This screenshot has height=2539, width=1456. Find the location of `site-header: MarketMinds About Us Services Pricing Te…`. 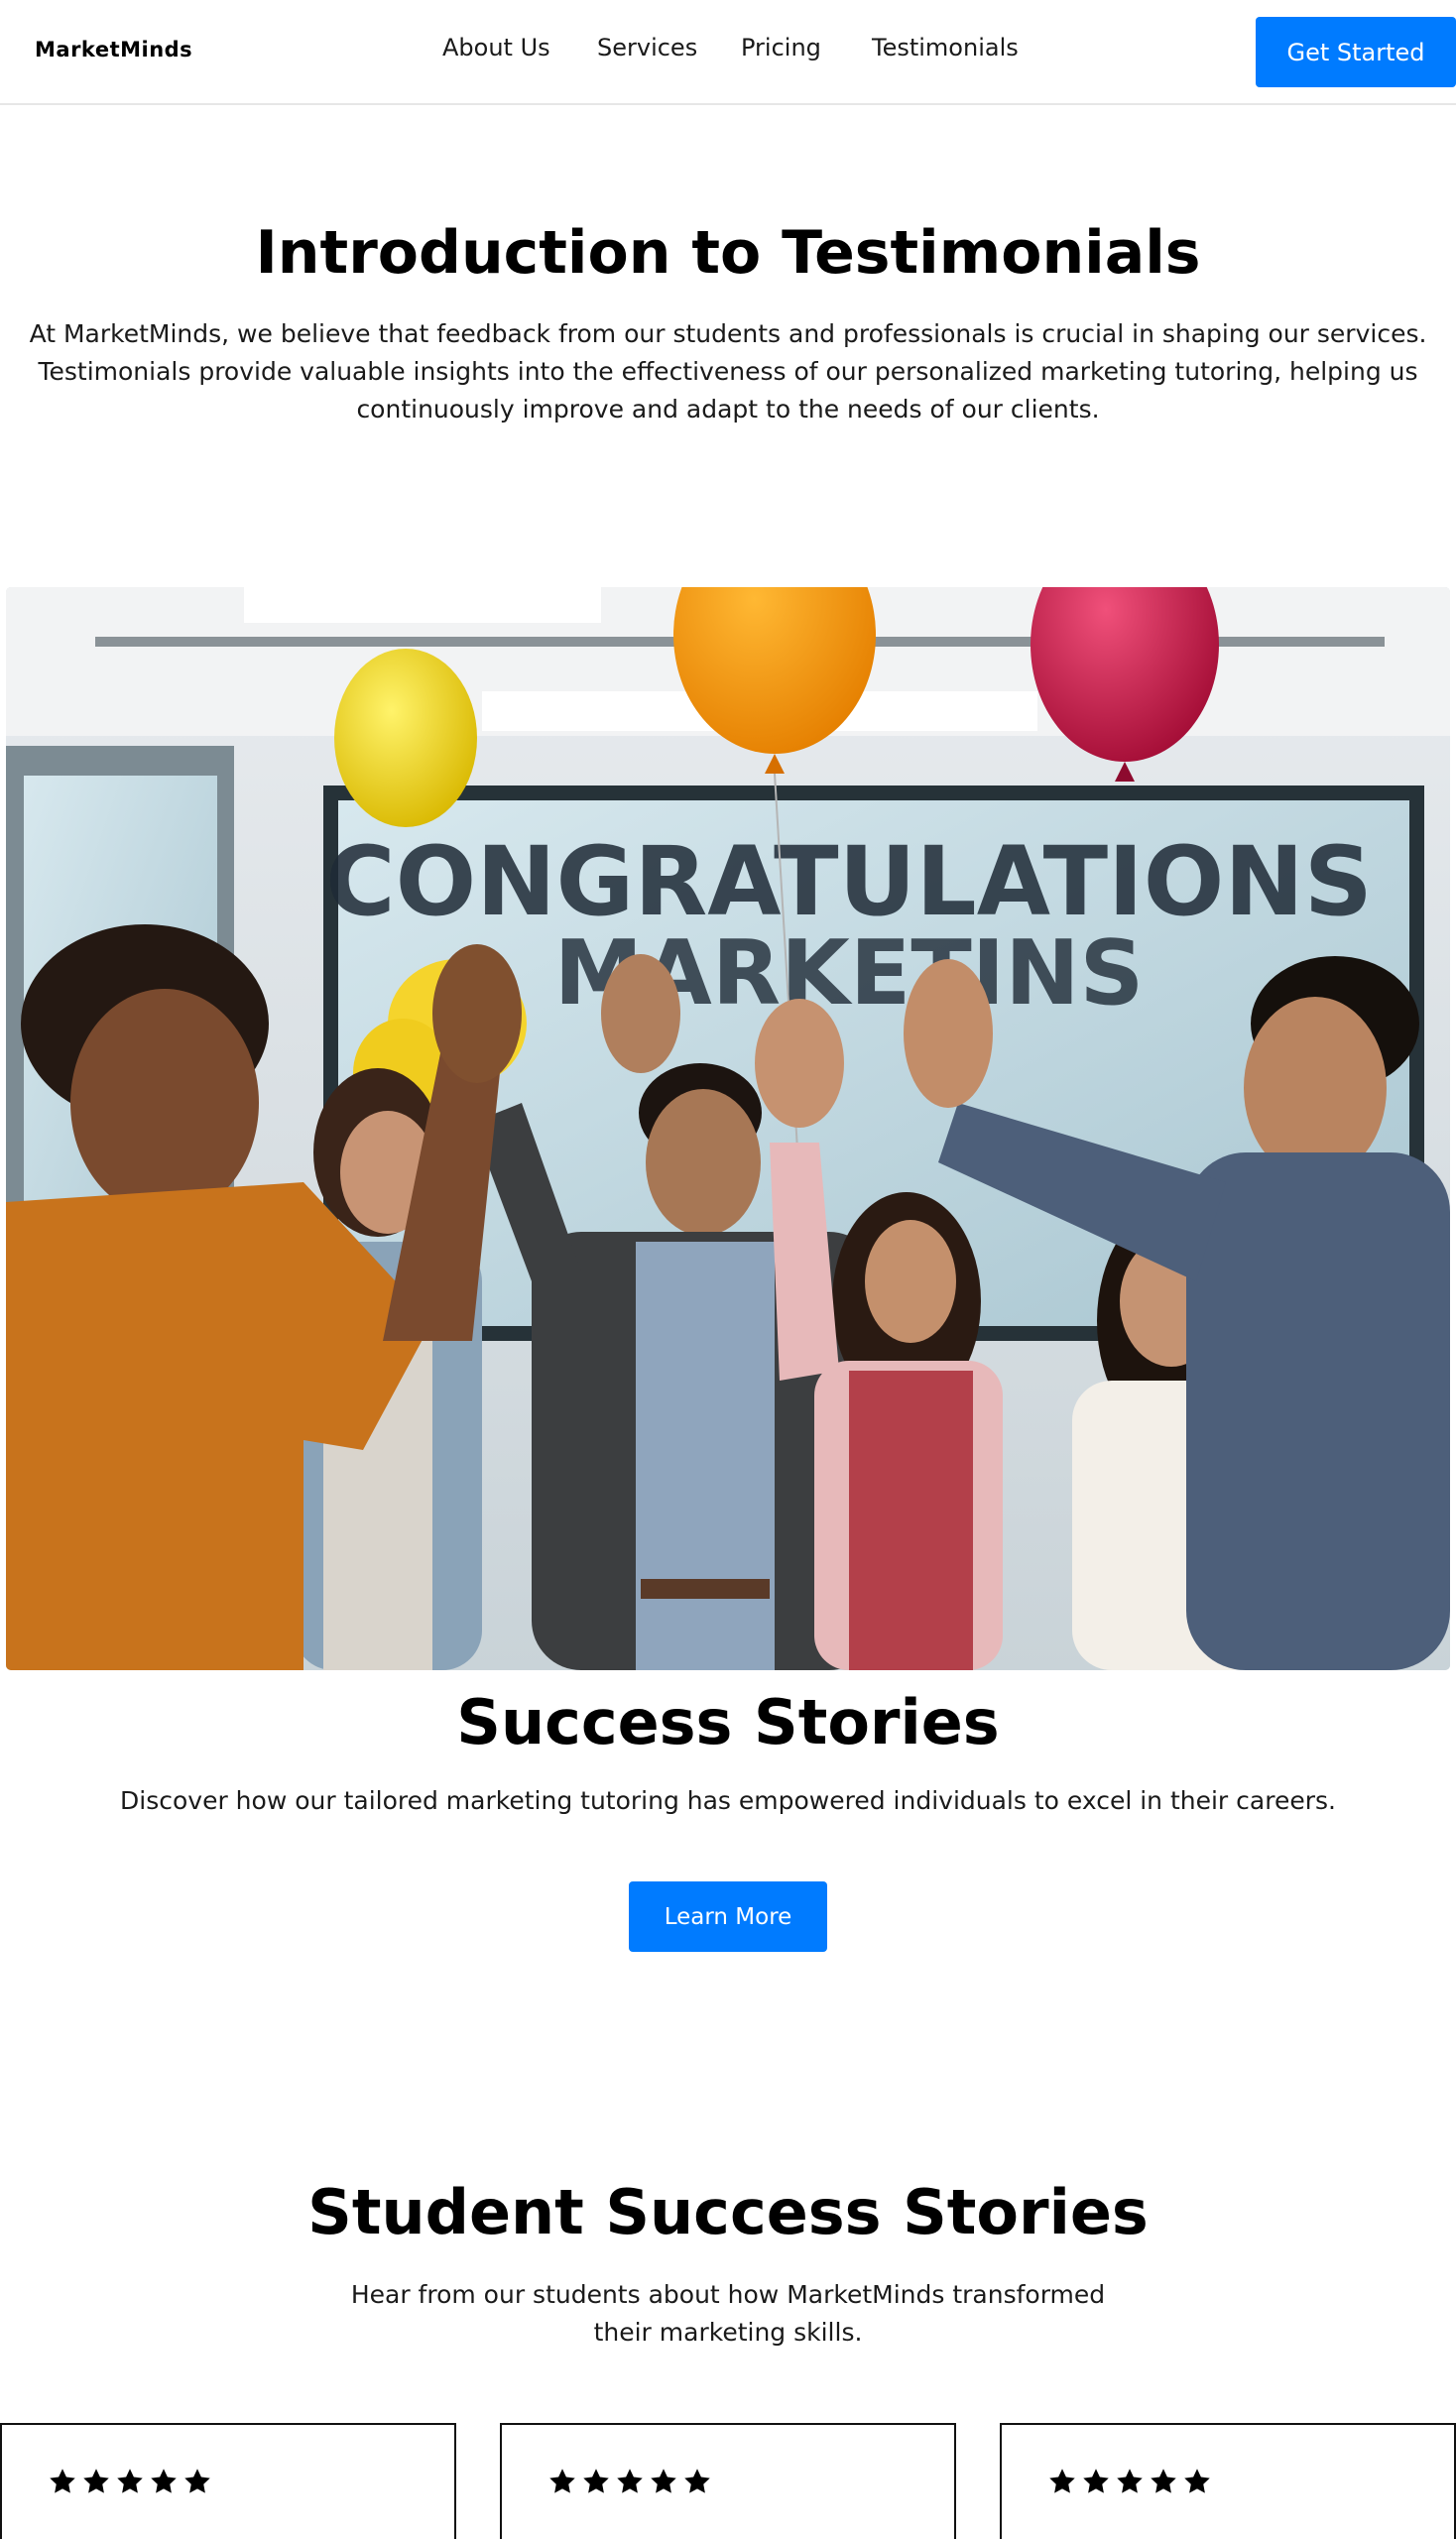

site-header: MarketMinds About Us Services Pricing Te… is located at coordinates (728, 53).